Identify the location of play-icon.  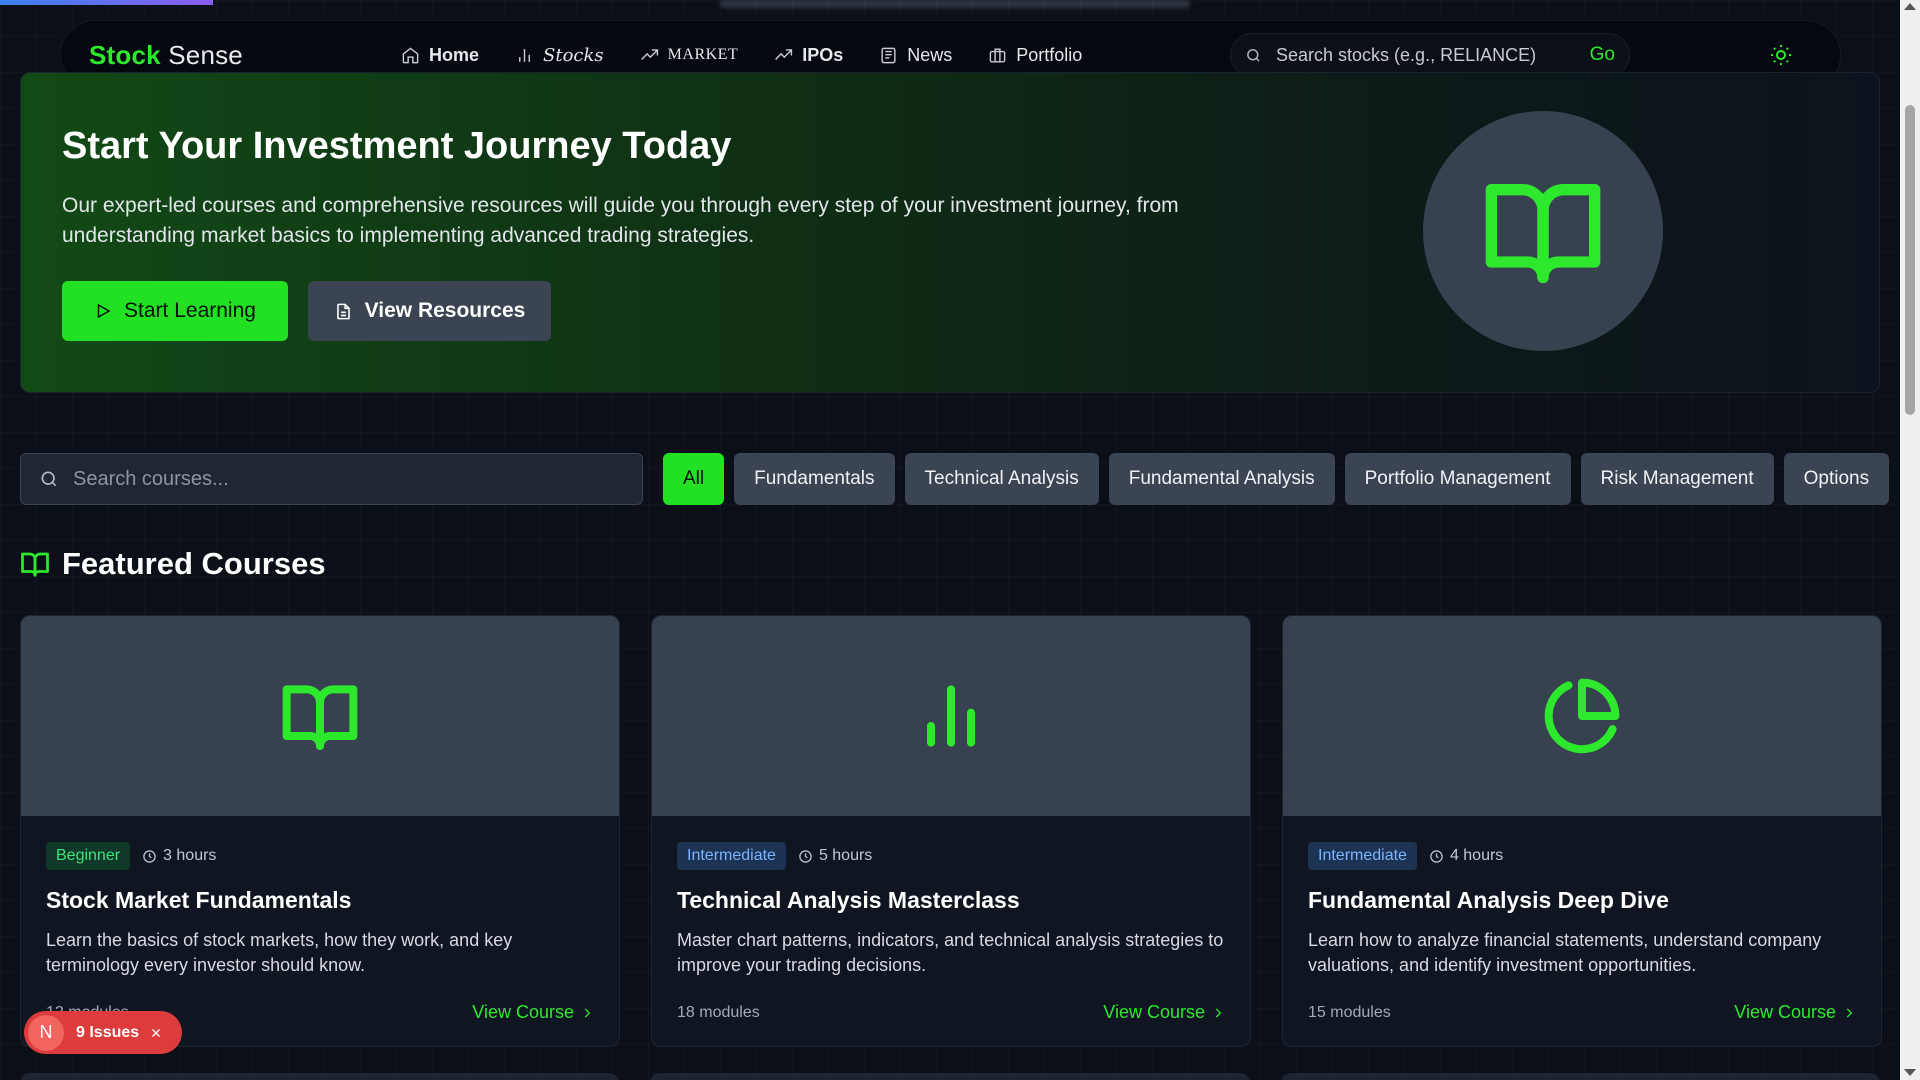
(104, 311).